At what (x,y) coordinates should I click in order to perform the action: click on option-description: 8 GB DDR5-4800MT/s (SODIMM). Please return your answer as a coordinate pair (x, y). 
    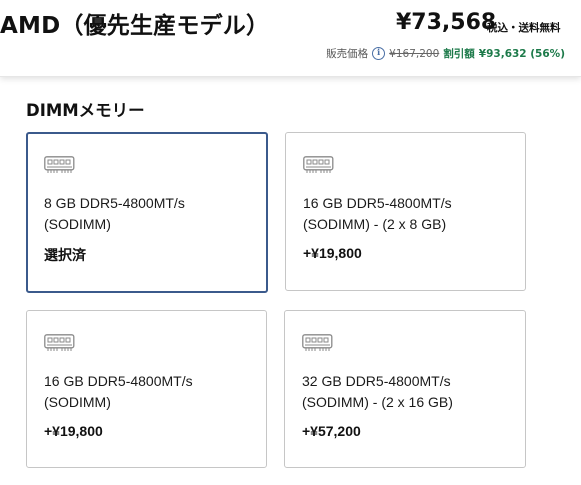
    Looking at the image, I should click on (114, 214).